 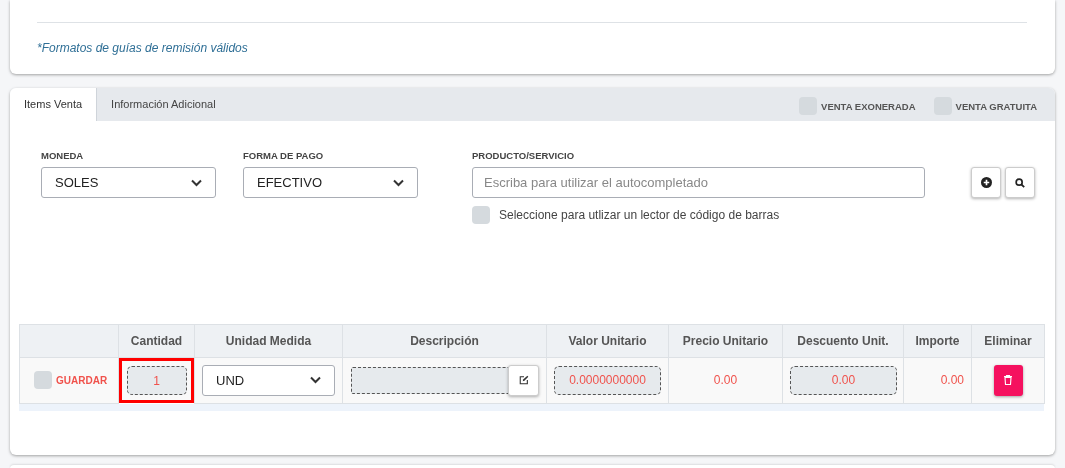 I want to click on delete-button, so click(x=1008, y=380).